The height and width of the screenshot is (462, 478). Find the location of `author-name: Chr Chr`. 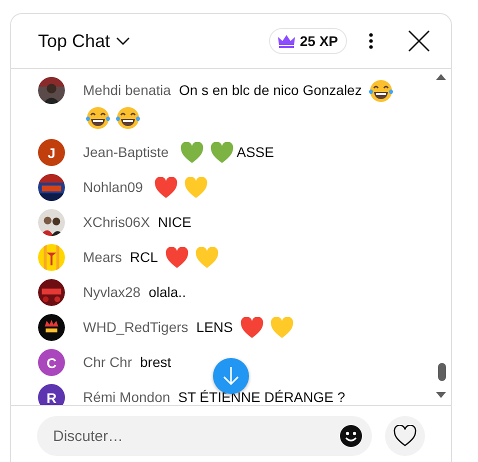

author-name: Chr Chr is located at coordinates (107, 362).